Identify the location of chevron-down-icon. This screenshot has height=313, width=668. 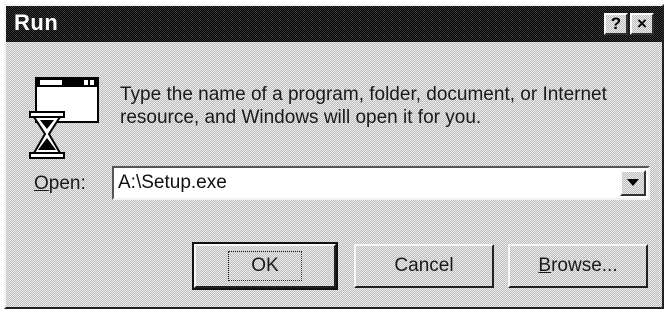
(633, 182).